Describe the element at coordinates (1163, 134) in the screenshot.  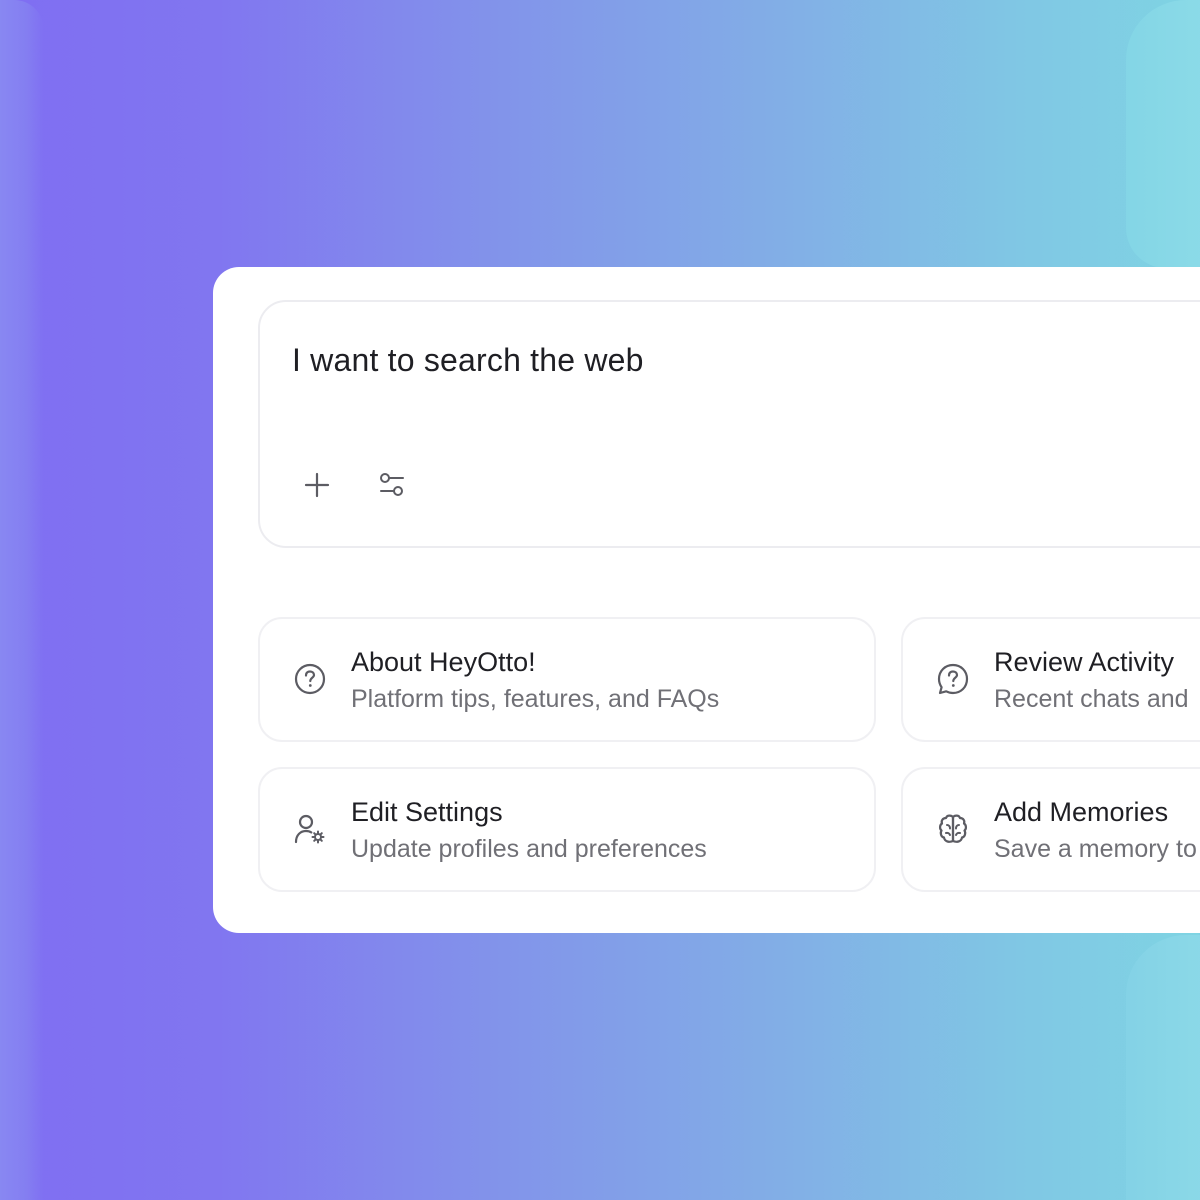
I see `background-edge-right-top` at that location.